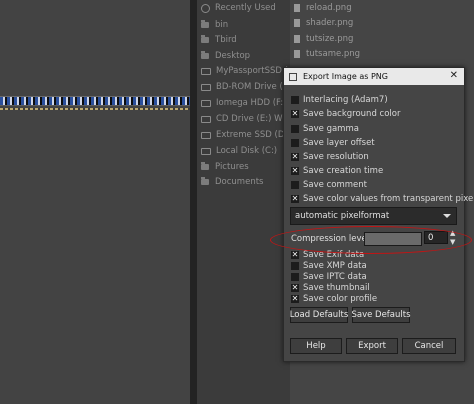 The image size is (474, 404). I want to click on place-desktop: Desktop, so click(243, 56).